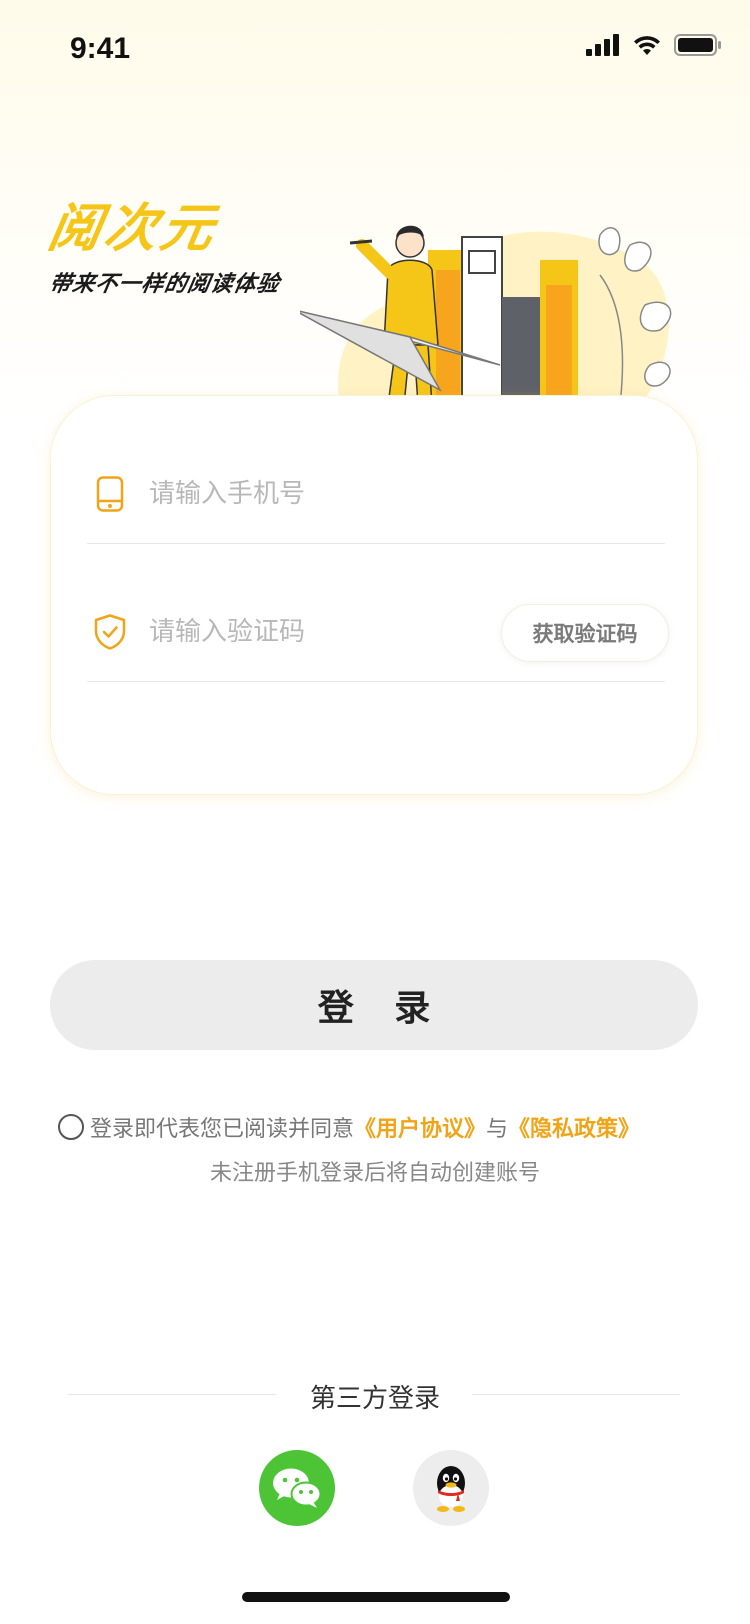 Image resolution: width=750 pixels, height=1624 pixels. What do you see at coordinates (100, 48) in the screenshot?
I see `status-time: 9:41` at bounding box center [100, 48].